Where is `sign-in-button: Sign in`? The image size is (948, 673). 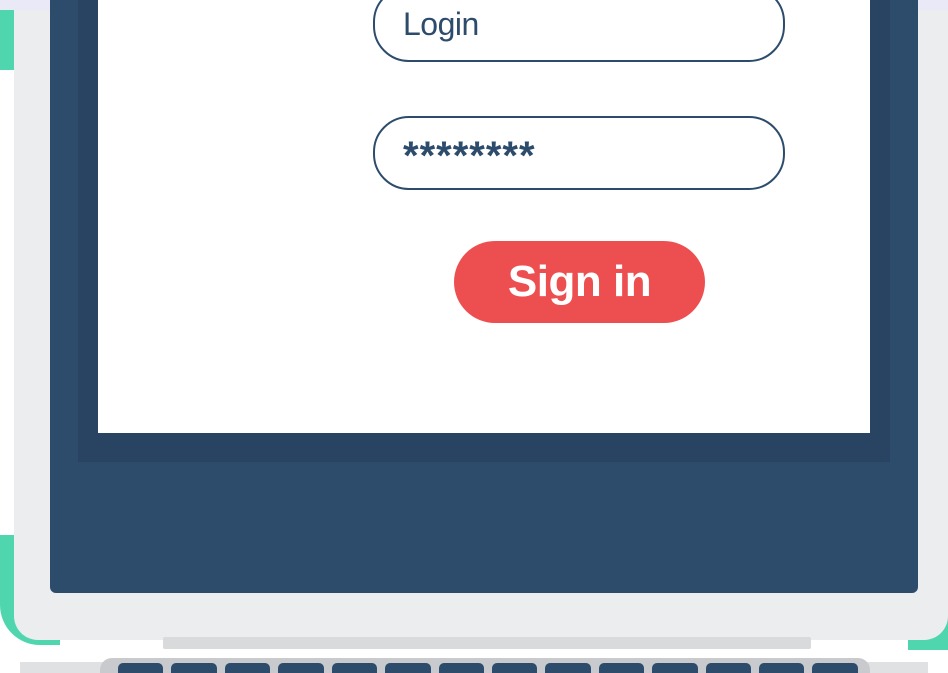 sign-in-button: Sign in is located at coordinates (579, 282).